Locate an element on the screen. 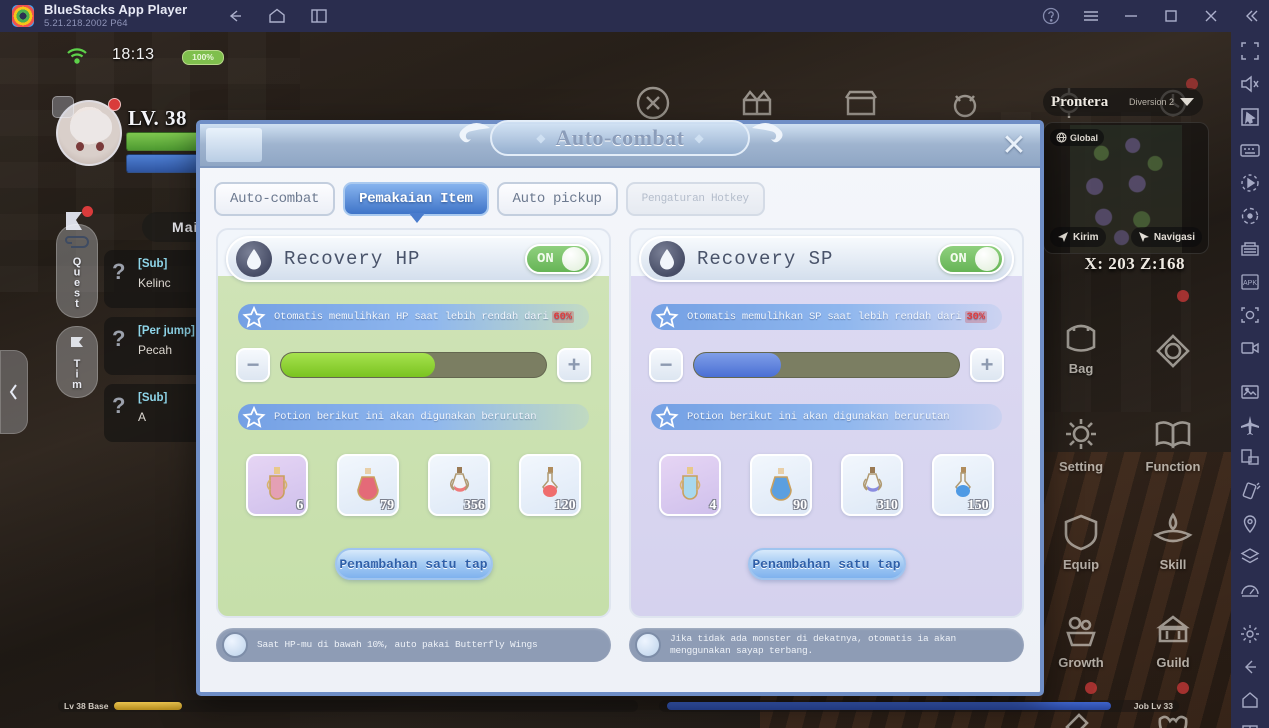  hamburger-menu-icon is located at coordinates (1091, 16).